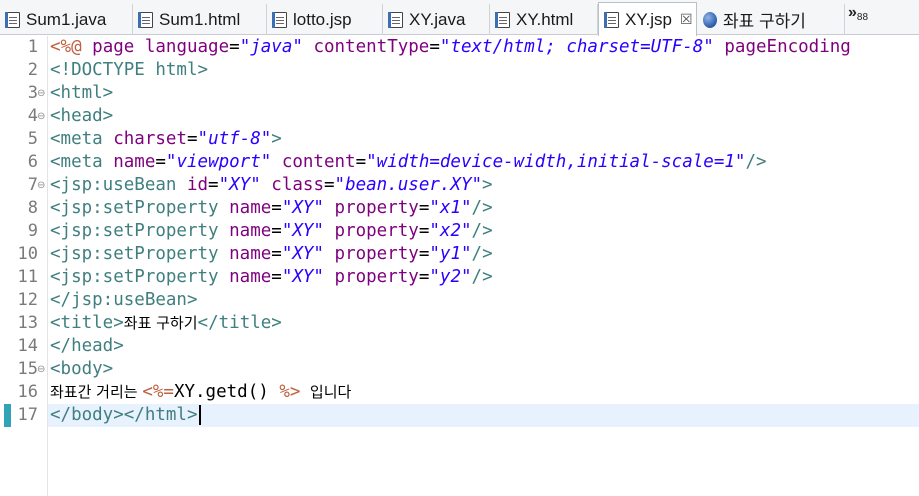 This screenshot has height=496, width=919. I want to click on code-token: content, so click(318, 162).